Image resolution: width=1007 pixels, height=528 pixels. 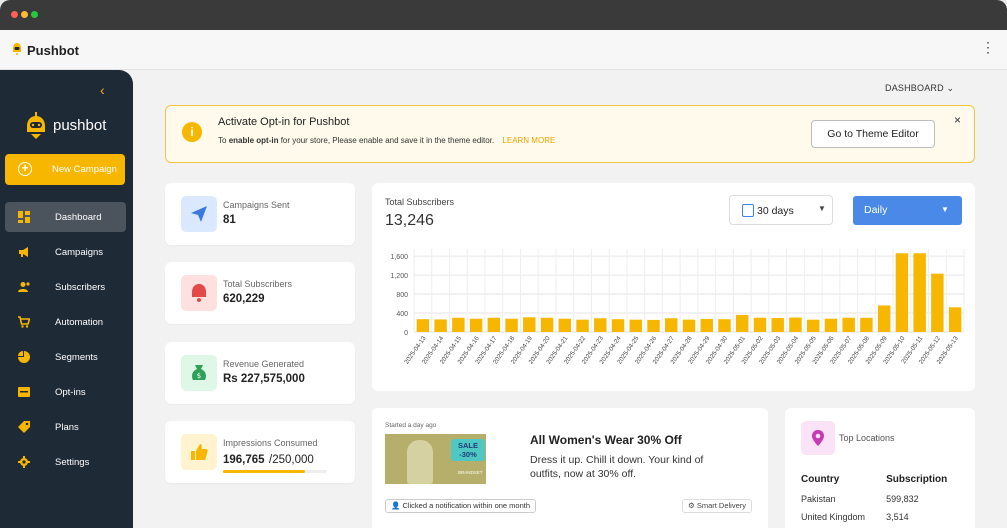 What do you see at coordinates (781, 210) in the screenshot?
I see `date-range-select: 30 days ▼` at bounding box center [781, 210].